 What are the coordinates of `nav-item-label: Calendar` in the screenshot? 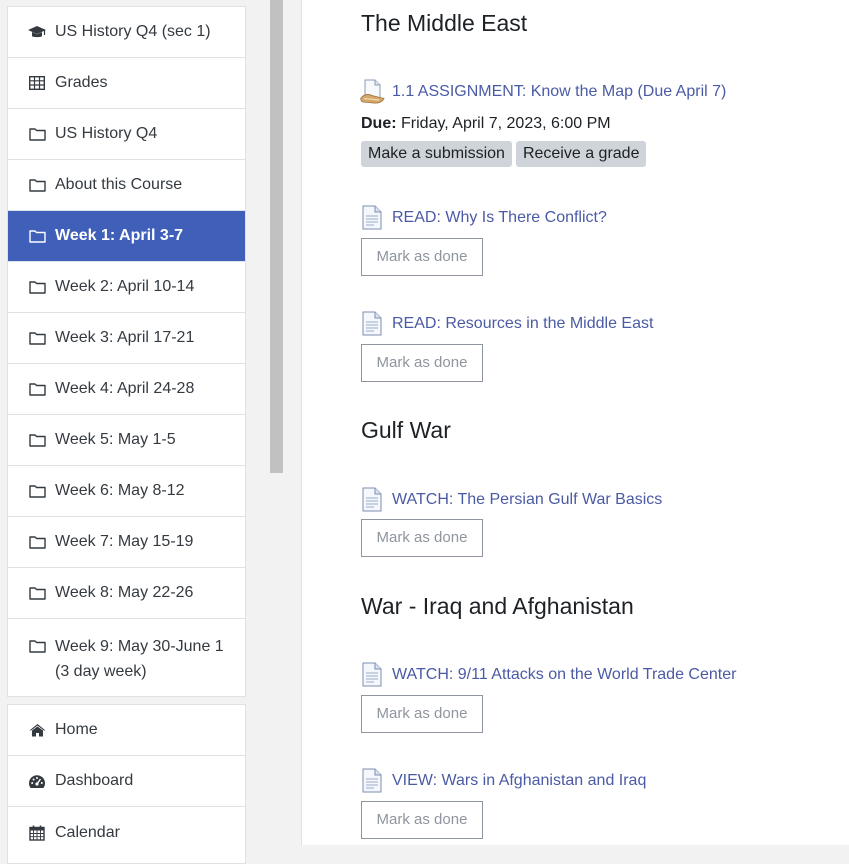 It's located at (87, 832).